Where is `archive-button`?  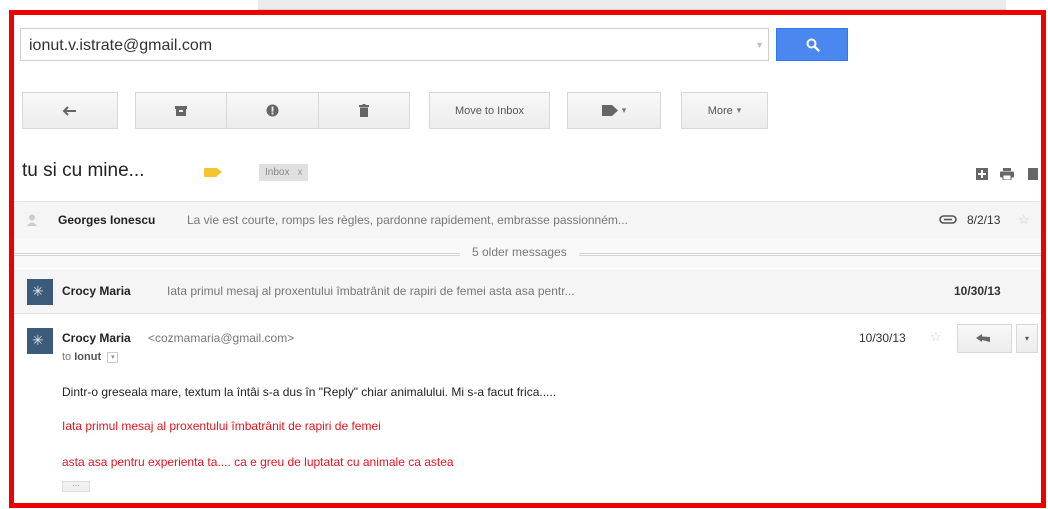 archive-button is located at coordinates (181, 110).